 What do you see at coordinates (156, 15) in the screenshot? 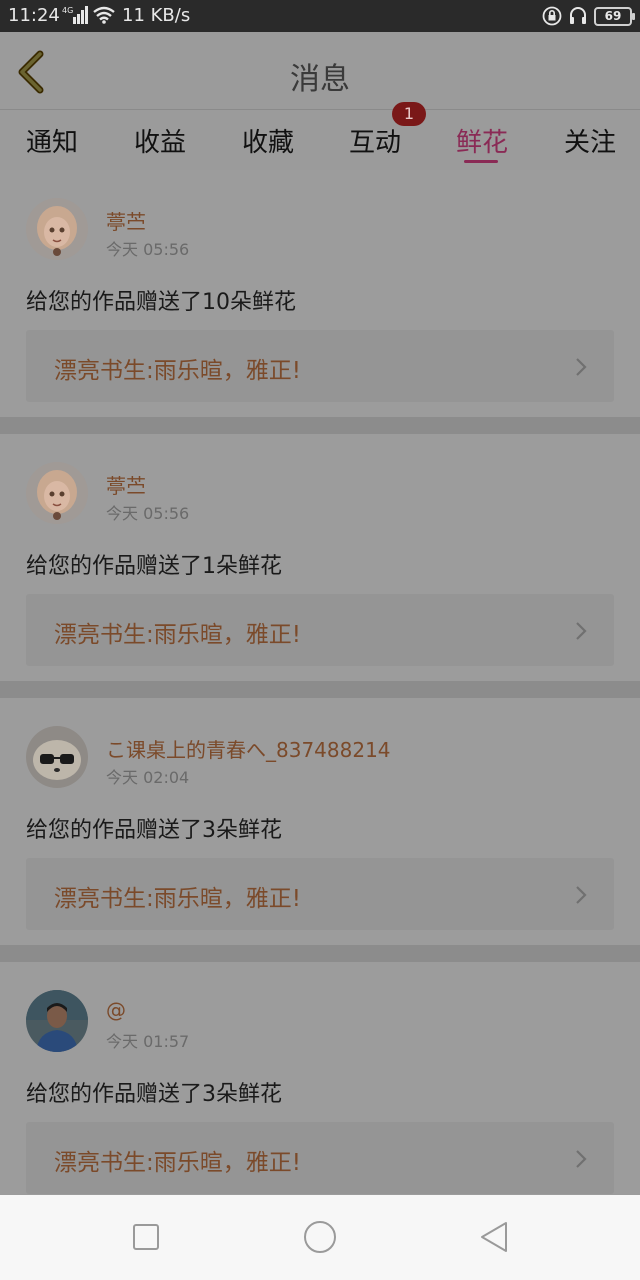
I see `network-speed: 11 KB/s` at bounding box center [156, 15].